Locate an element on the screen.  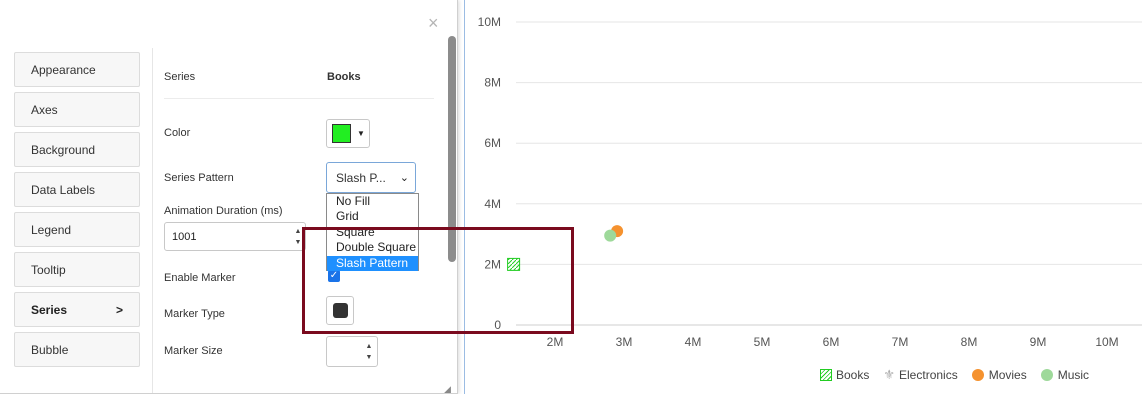
color-picker-button: ▼ is located at coordinates (348, 133).